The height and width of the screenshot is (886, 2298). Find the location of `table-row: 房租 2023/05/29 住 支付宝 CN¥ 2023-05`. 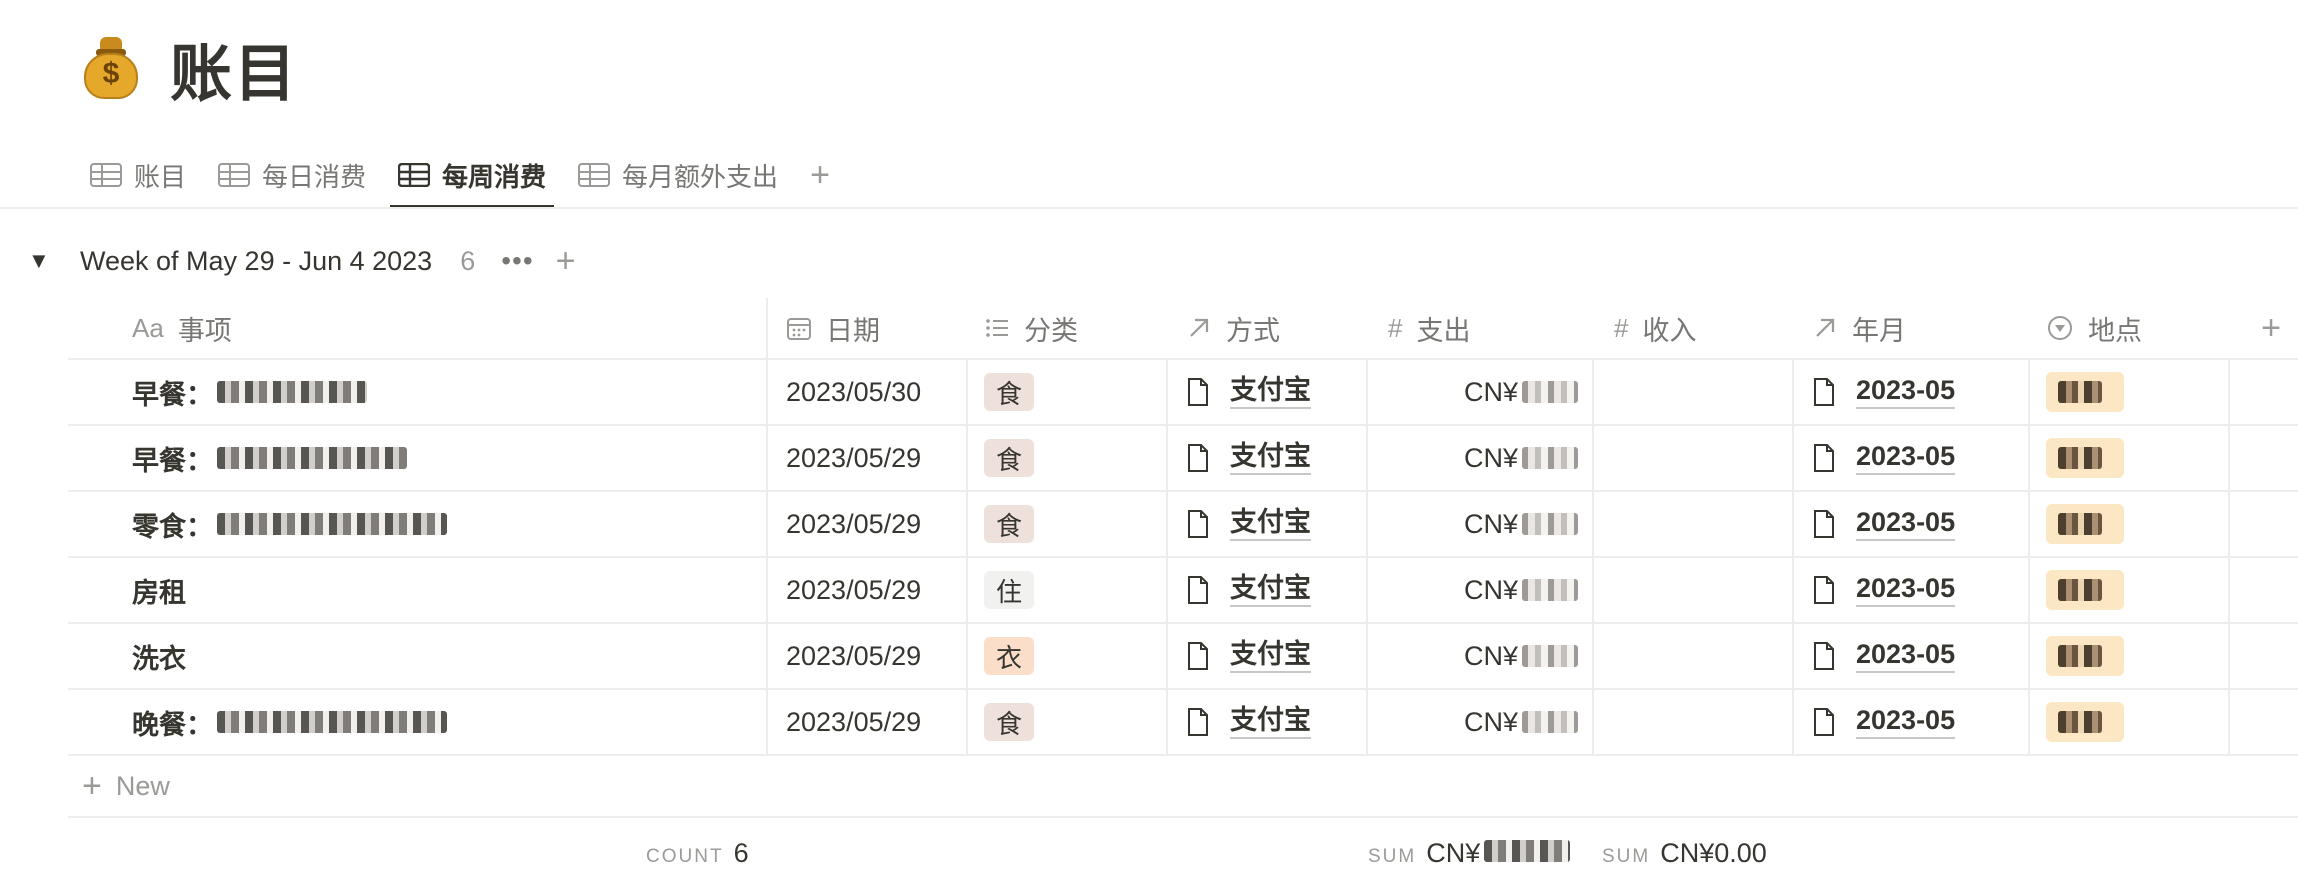

table-row: 房租 2023/05/29 住 支付宝 CN¥ 2023-05 is located at coordinates (1183, 591).